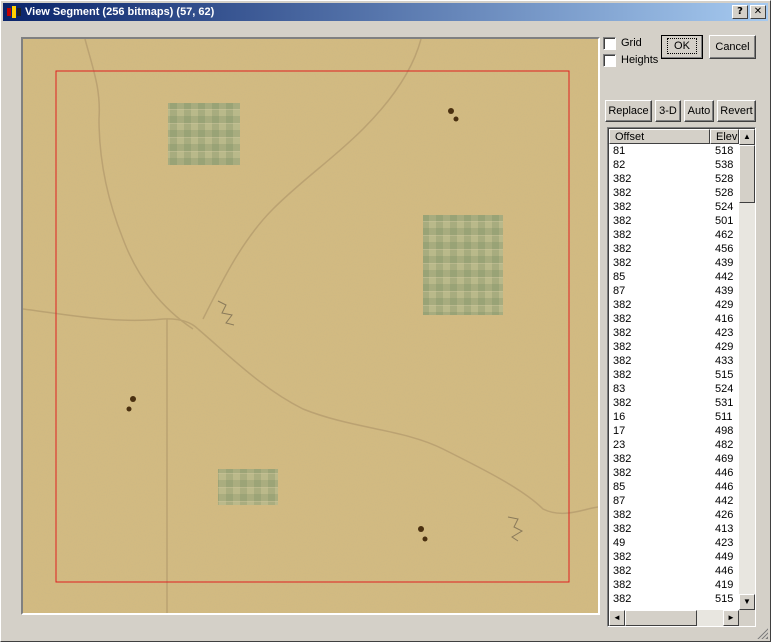  Describe the element at coordinates (674, 291) in the screenshot. I see `list-item: 87 439` at that location.